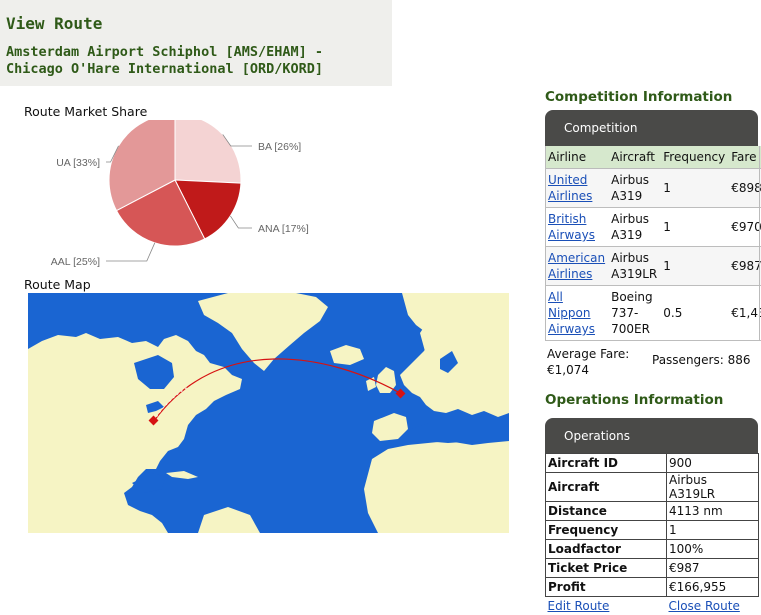 This screenshot has width=761, height=615. Describe the element at coordinates (57, 284) in the screenshot. I see `route-map-title: Route Map` at that location.